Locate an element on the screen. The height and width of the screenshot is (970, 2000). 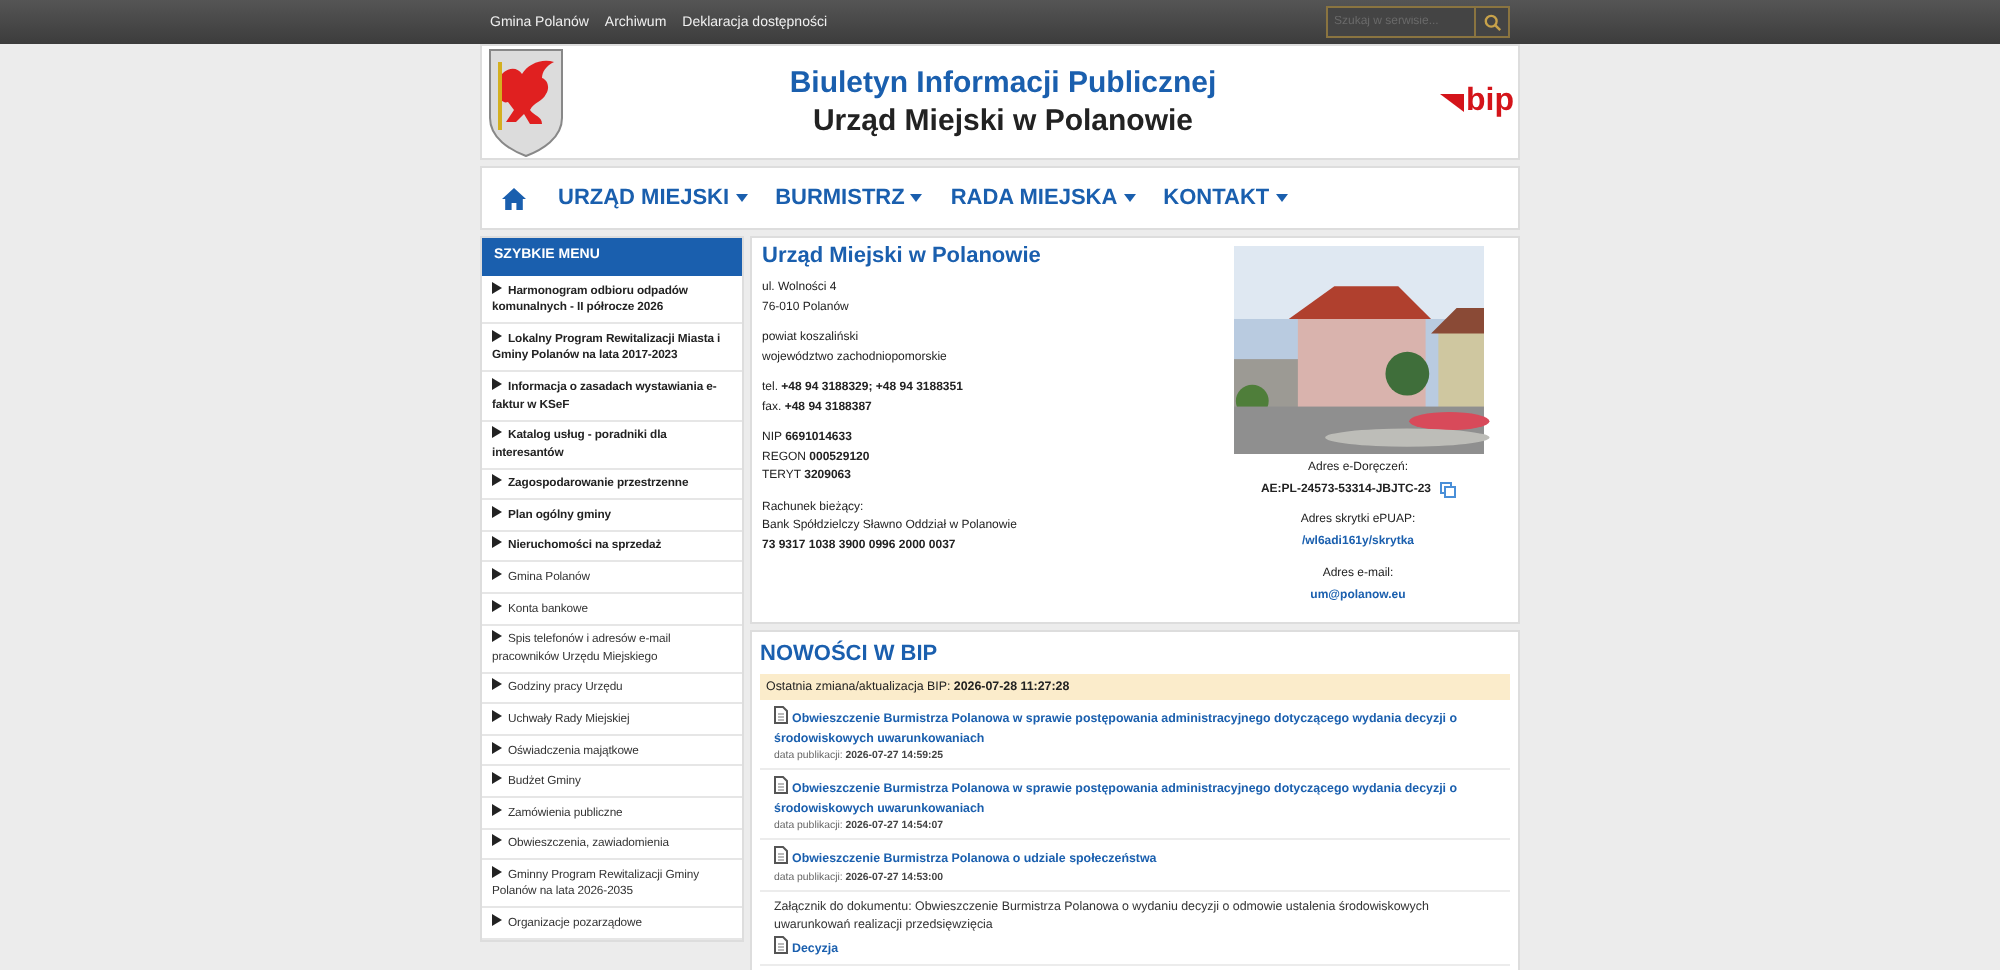
nav-menu-item: BURMISTRZ is located at coordinates (849, 198).